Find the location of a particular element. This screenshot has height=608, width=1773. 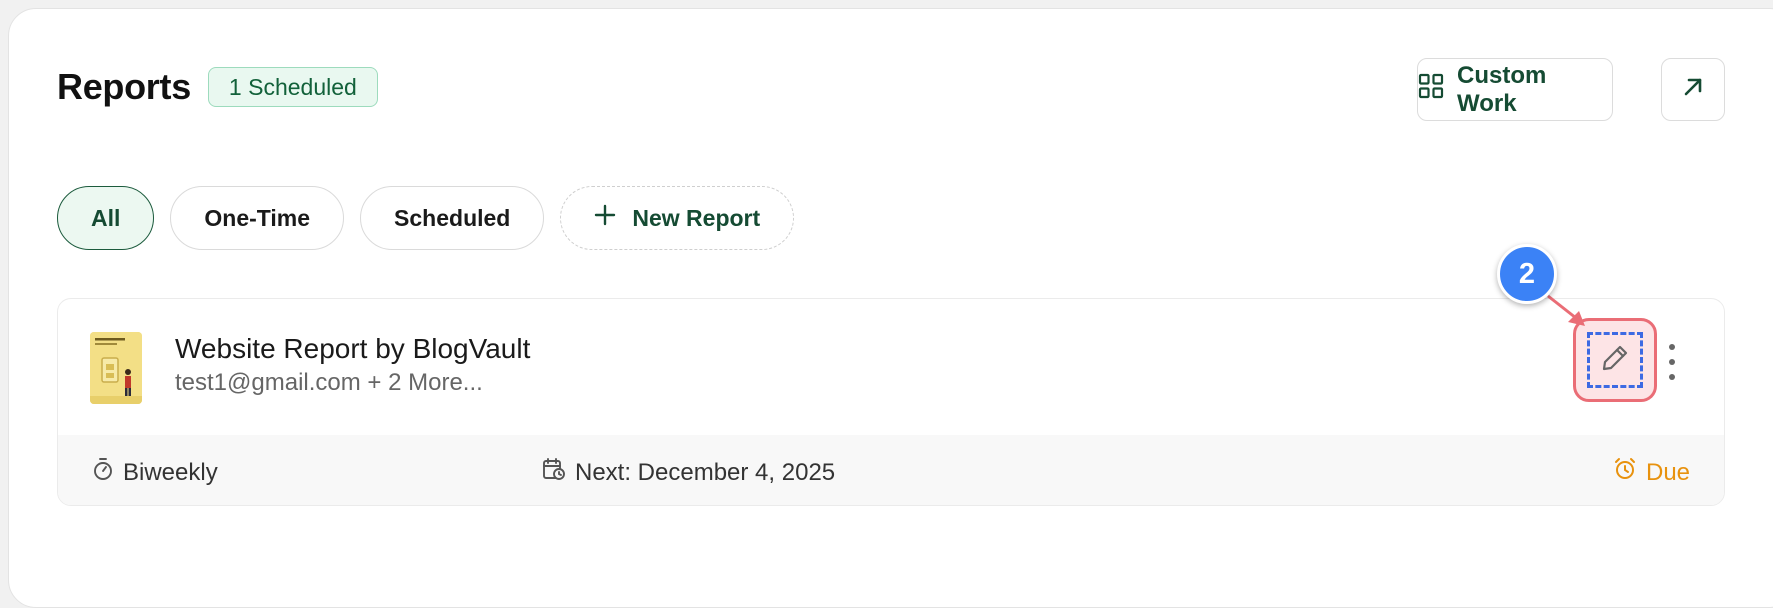

stopwatch-icon is located at coordinates (103, 472).